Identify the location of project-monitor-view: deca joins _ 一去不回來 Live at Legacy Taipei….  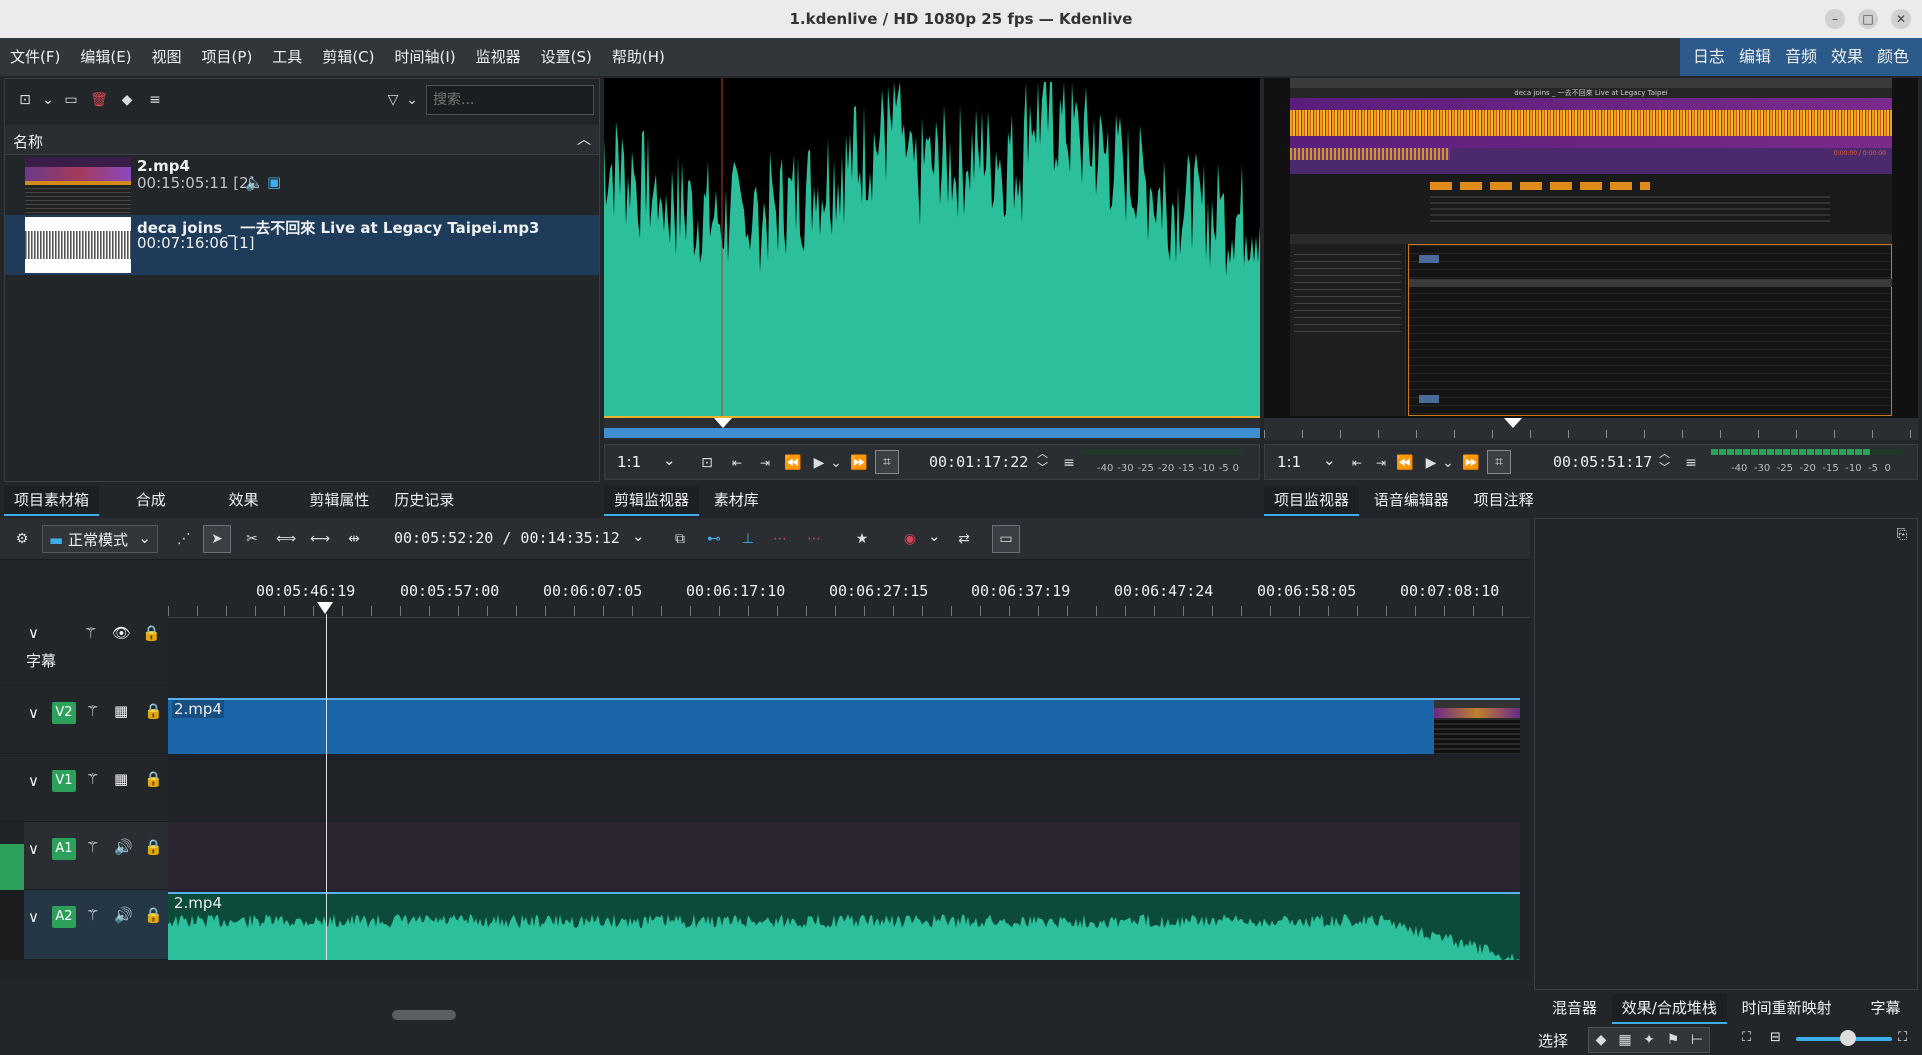
(1591, 248).